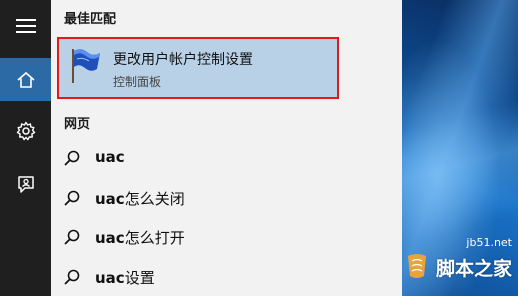 The width and height of the screenshot is (518, 296). What do you see at coordinates (110, 157) in the screenshot?
I see `web-result-text: uac` at bounding box center [110, 157].